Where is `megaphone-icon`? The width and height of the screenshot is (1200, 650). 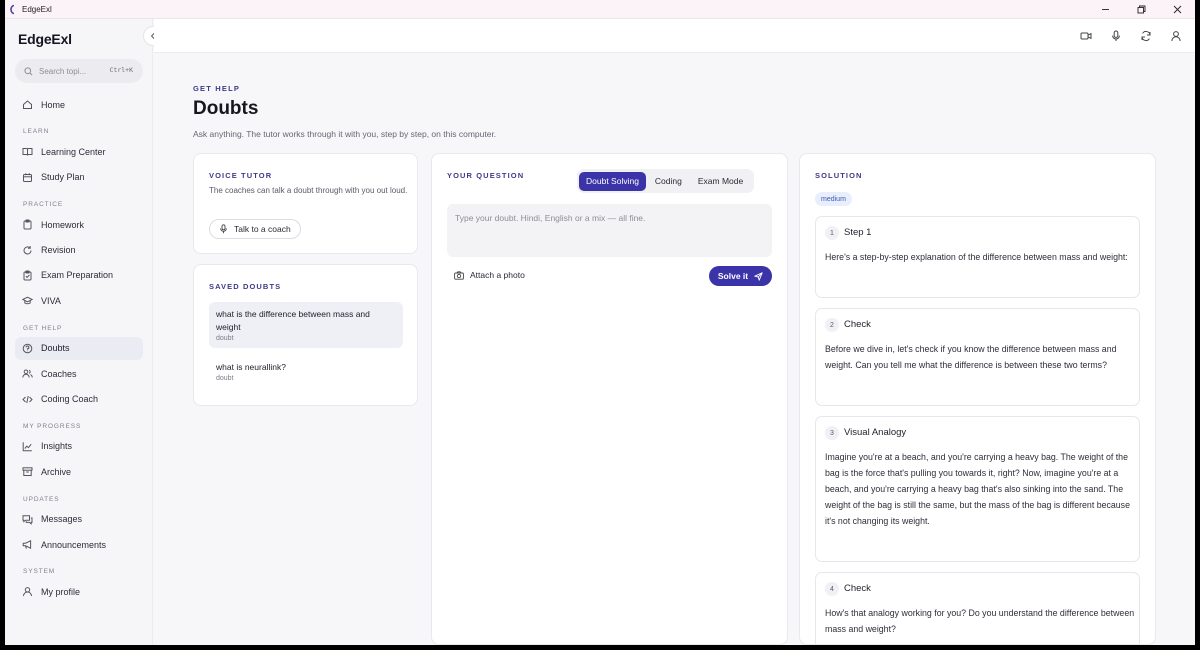
megaphone-icon is located at coordinates (27, 544).